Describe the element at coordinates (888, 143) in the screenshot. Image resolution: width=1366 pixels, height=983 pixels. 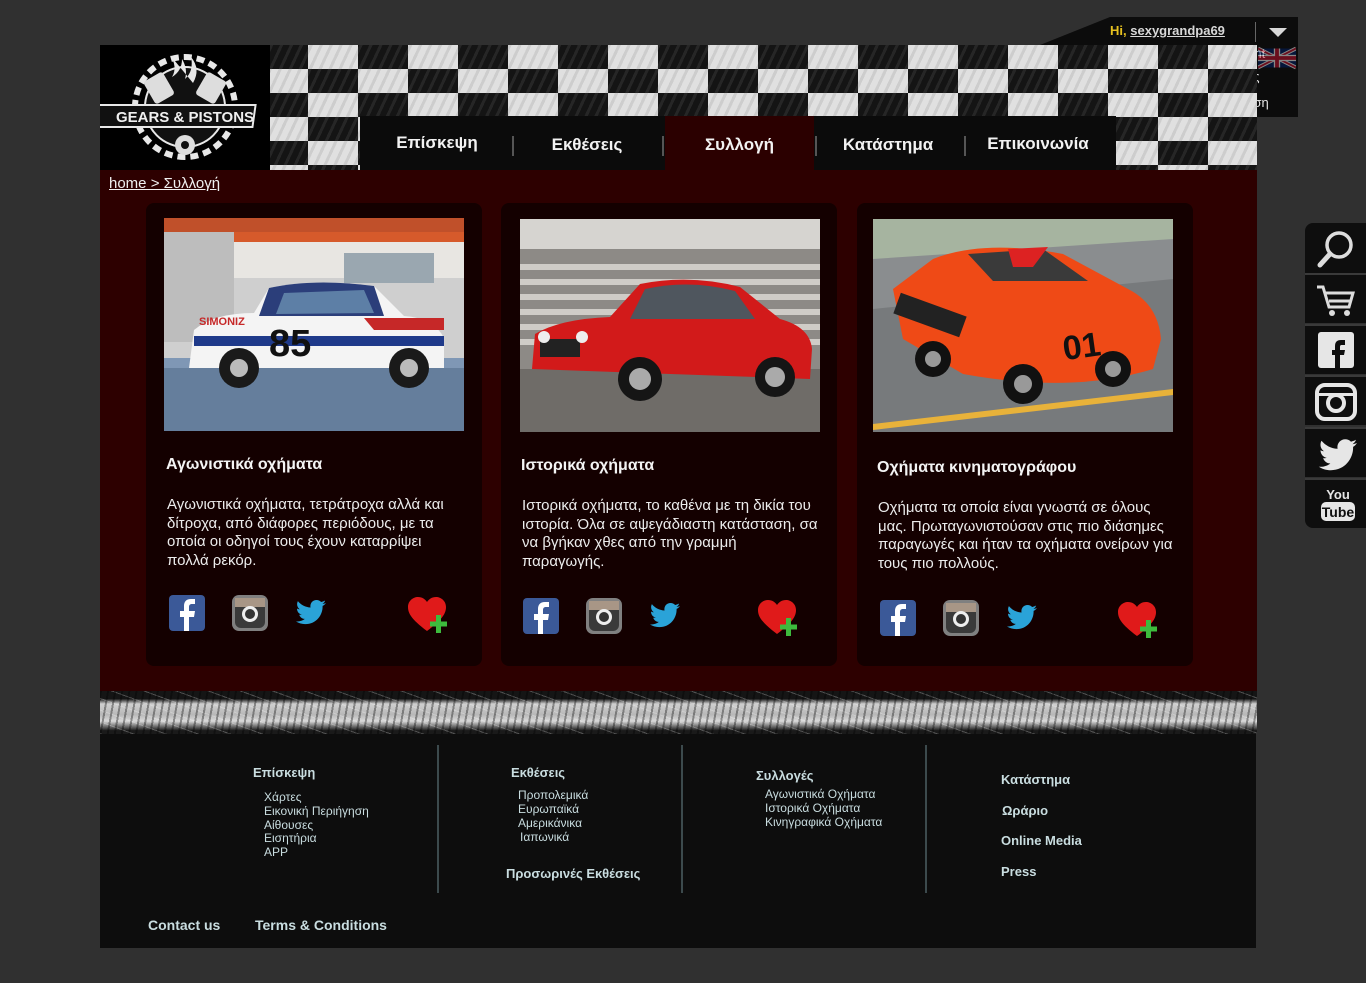
I see `tab-shop: Κατάστημα` at that location.